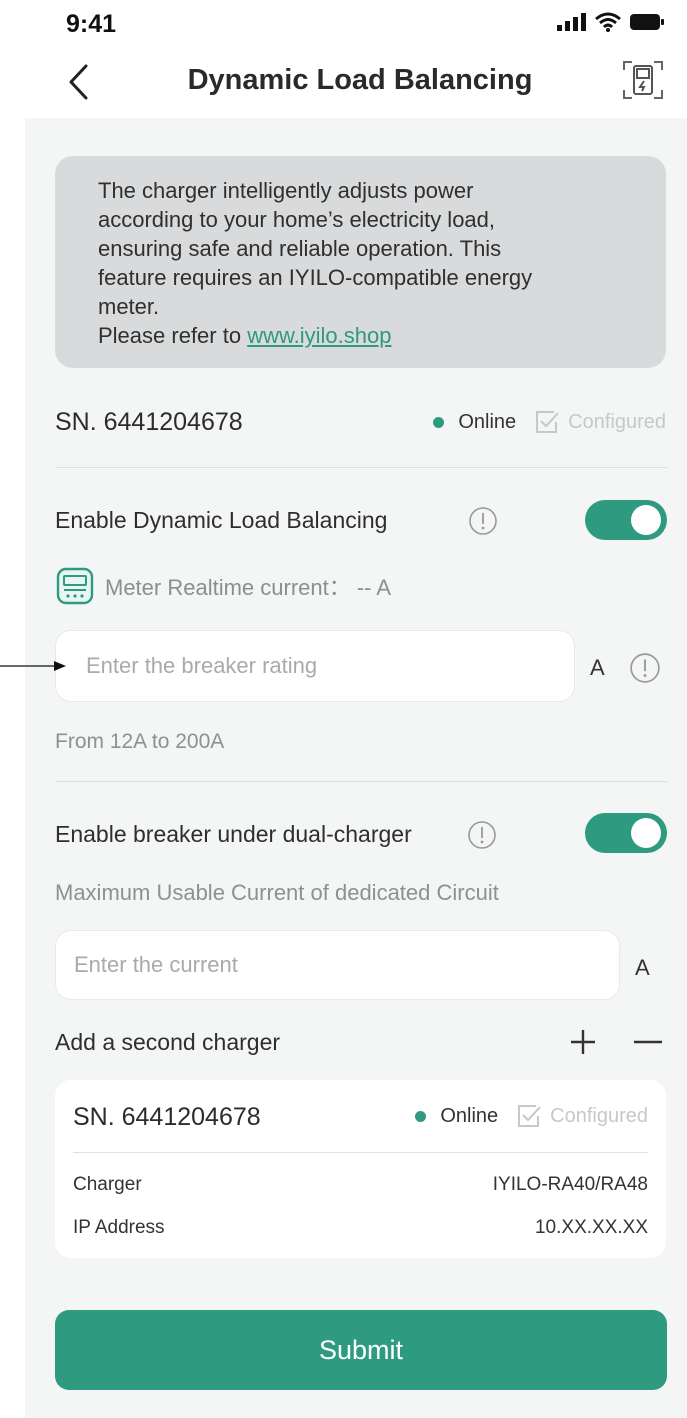 The height and width of the screenshot is (1418, 687). Describe the element at coordinates (570, 1184) in the screenshot. I see `charger-value: IYILO-RA40/RA48` at that location.